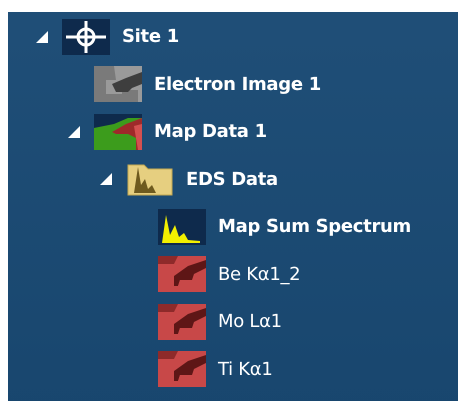 This screenshot has height=401, width=458. What do you see at coordinates (150, 37) in the screenshot?
I see `tree-item: Site 1` at bounding box center [150, 37].